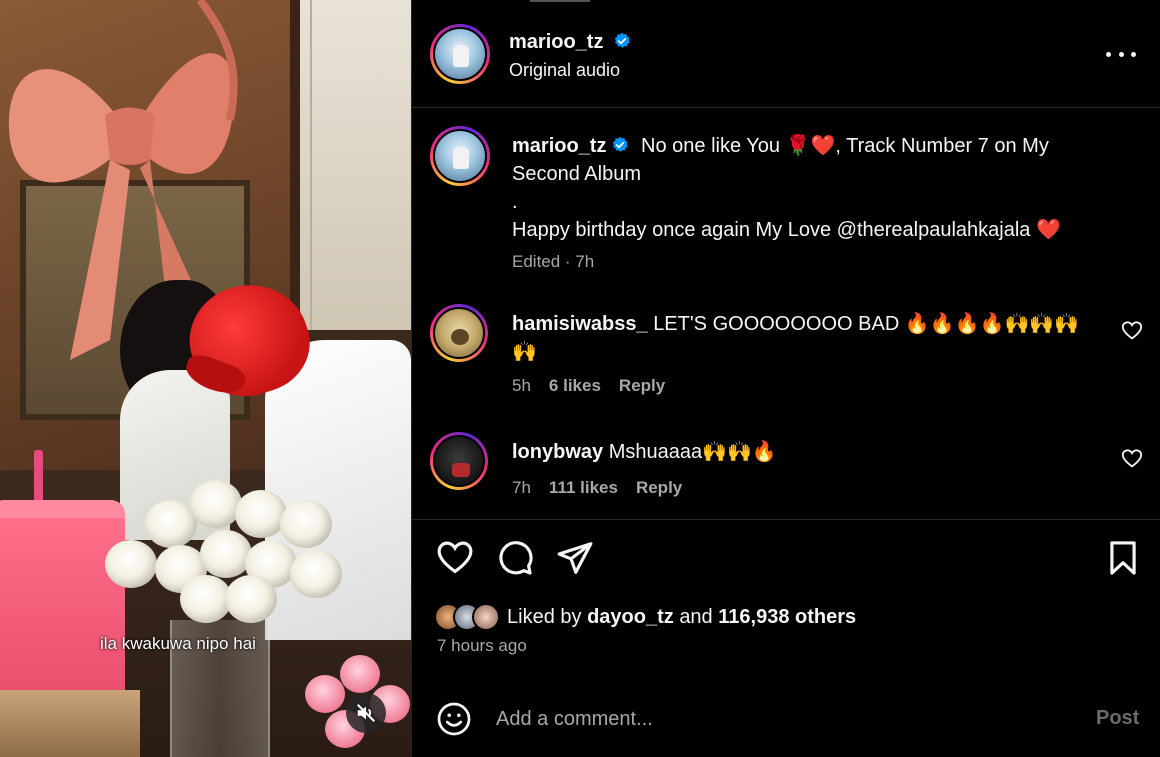 This screenshot has height=757, width=1160. Describe the element at coordinates (556, 42) in the screenshot. I see `author-username: marioo_tz` at that location.